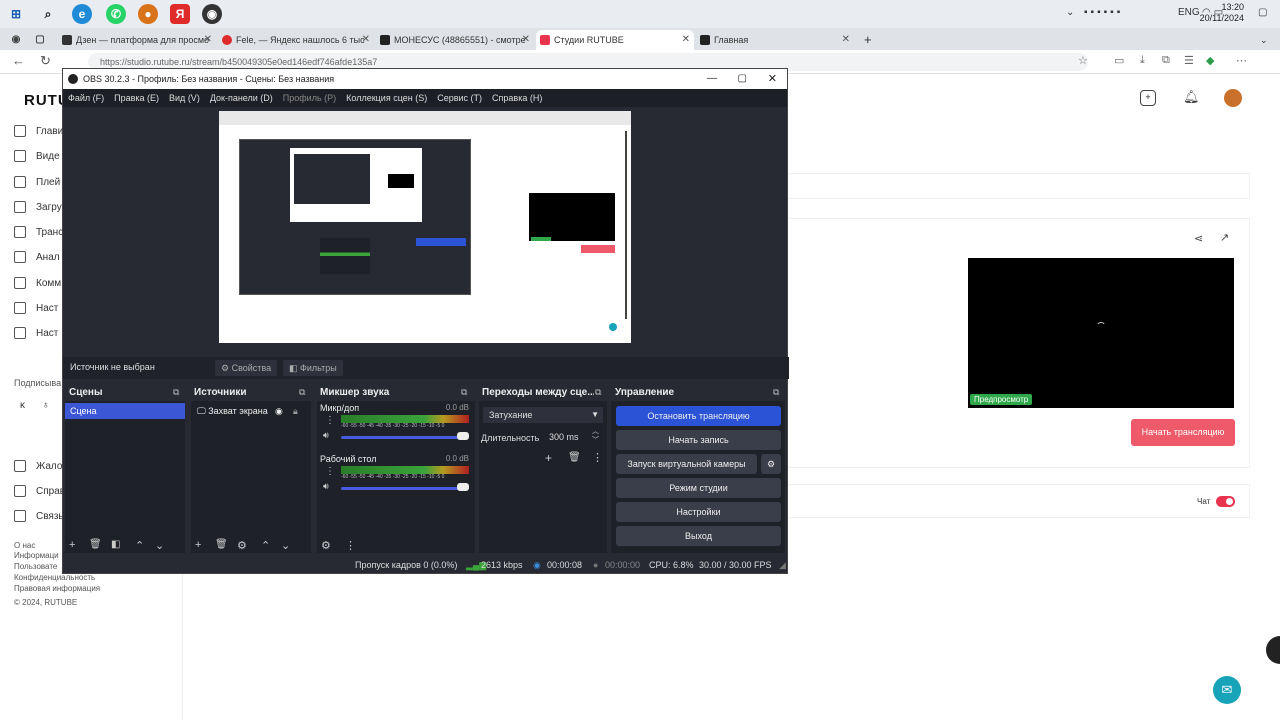  I want to click on browser-tab: МОНЕСУС (48865551) - смотре ✕, so click(455, 40).